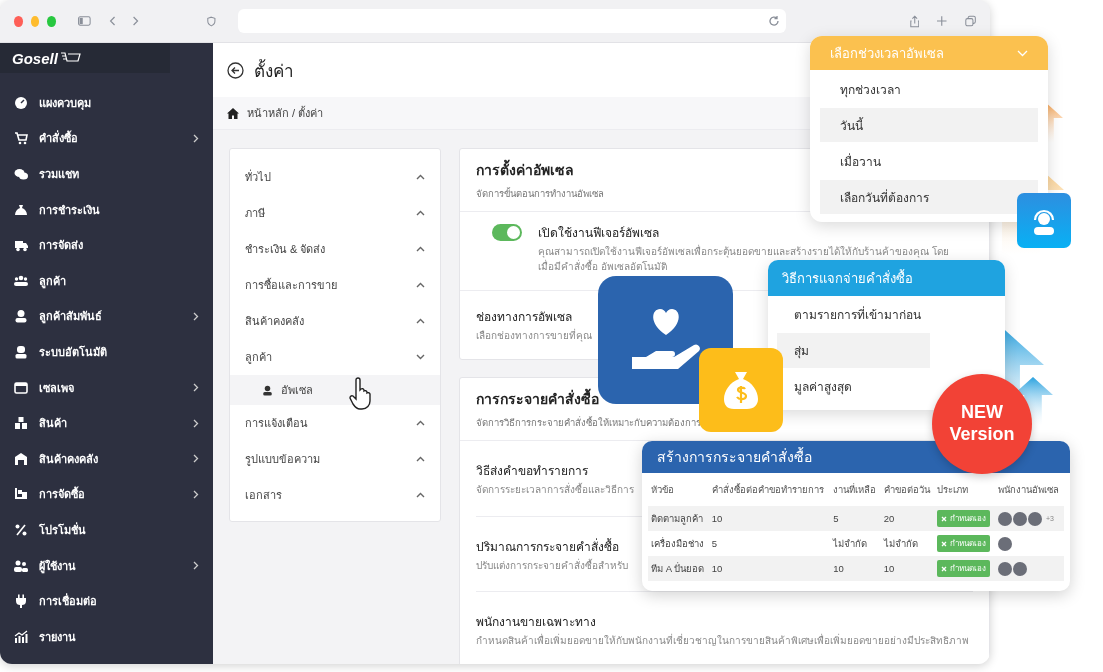 This screenshot has width=1103, height=672. Describe the element at coordinates (853, 350) in the screenshot. I see `menu-option: สุ่ม` at that location.